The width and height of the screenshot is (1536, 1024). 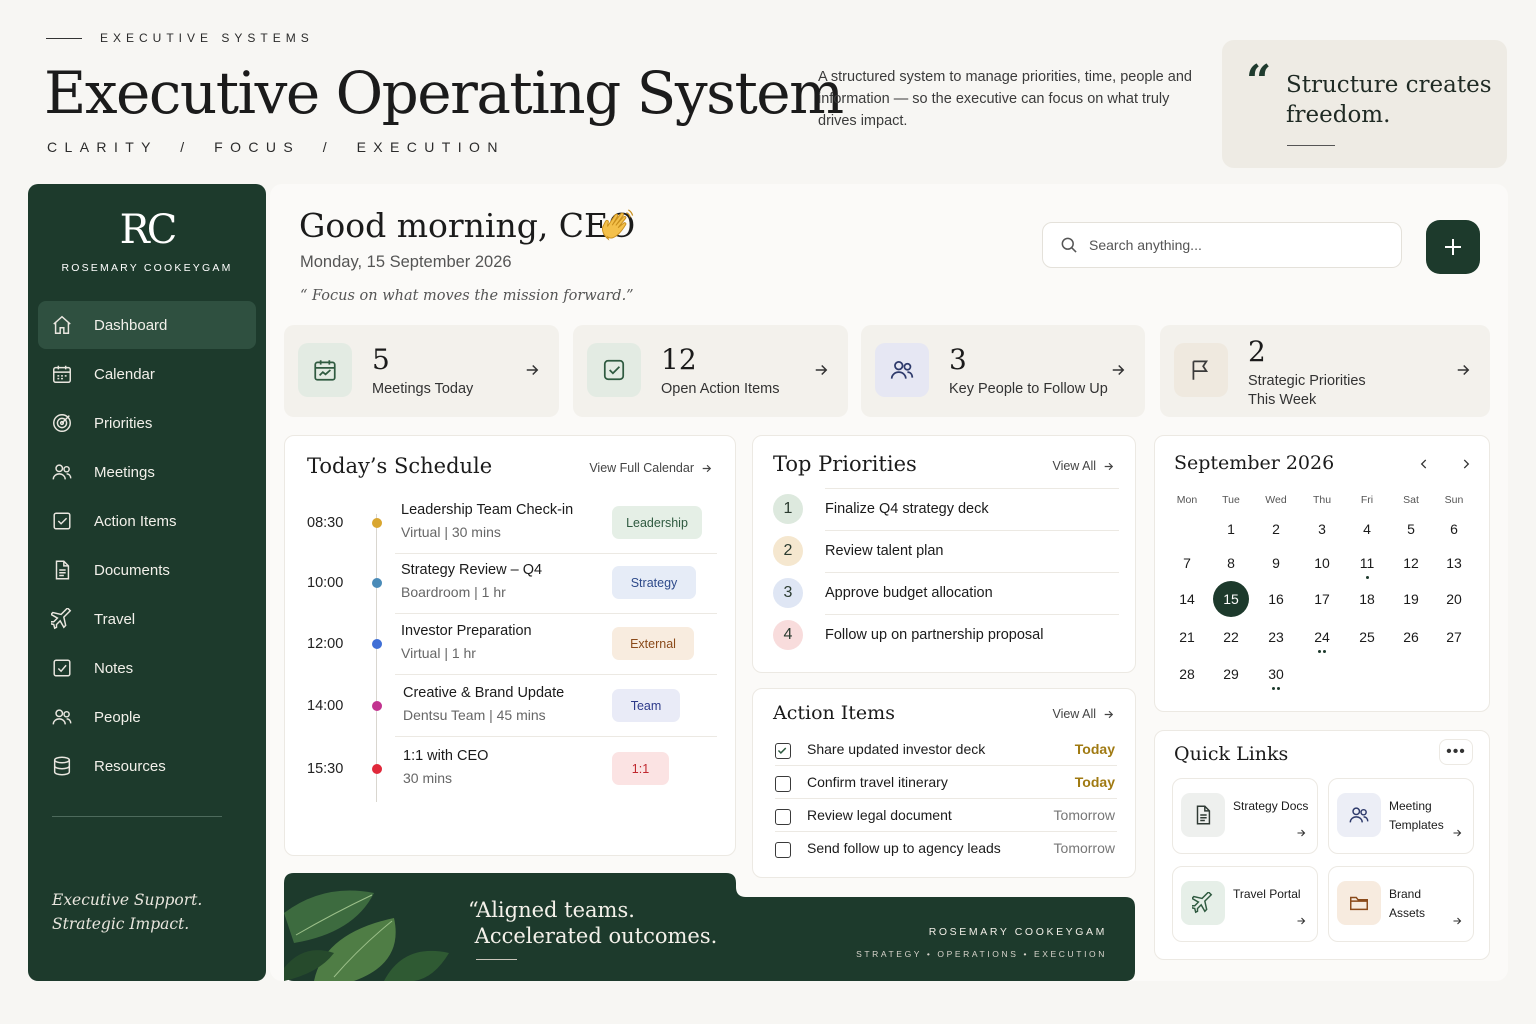 I want to click on add-button, so click(x=1453, y=247).